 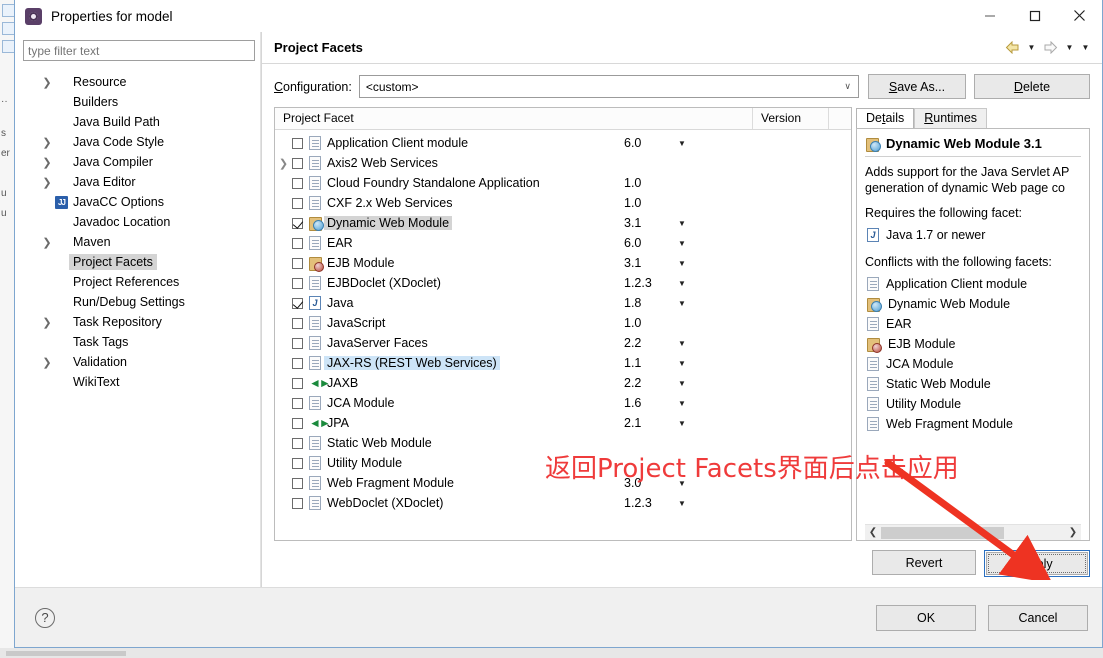 What do you see at coordinates (141, 262) in the screenshot?
I see `sidebar-item-project-facets: Project Facets` at bounding box center [141, 262].